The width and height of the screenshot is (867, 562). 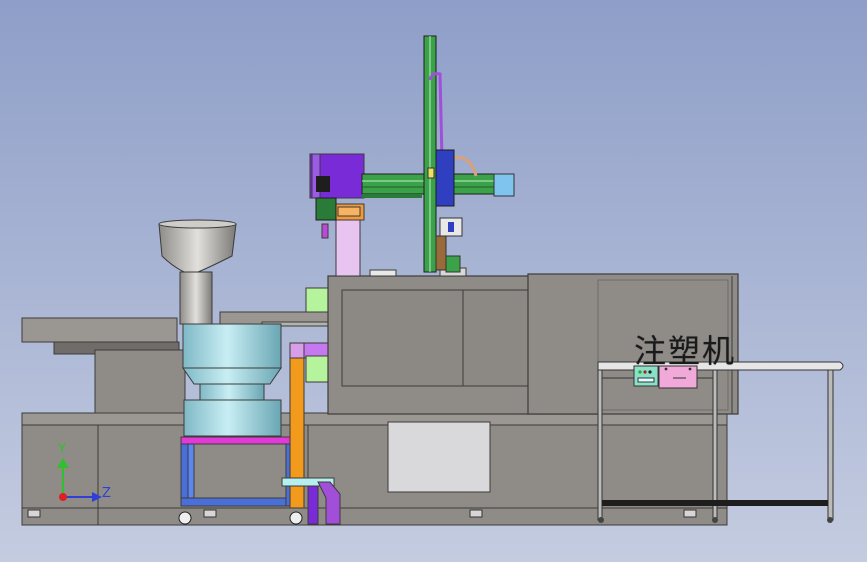 What do you see at coordinates (106, 493) in the screenshot?
I see `z-axis-label: Z` at bounding box center [106, 493].